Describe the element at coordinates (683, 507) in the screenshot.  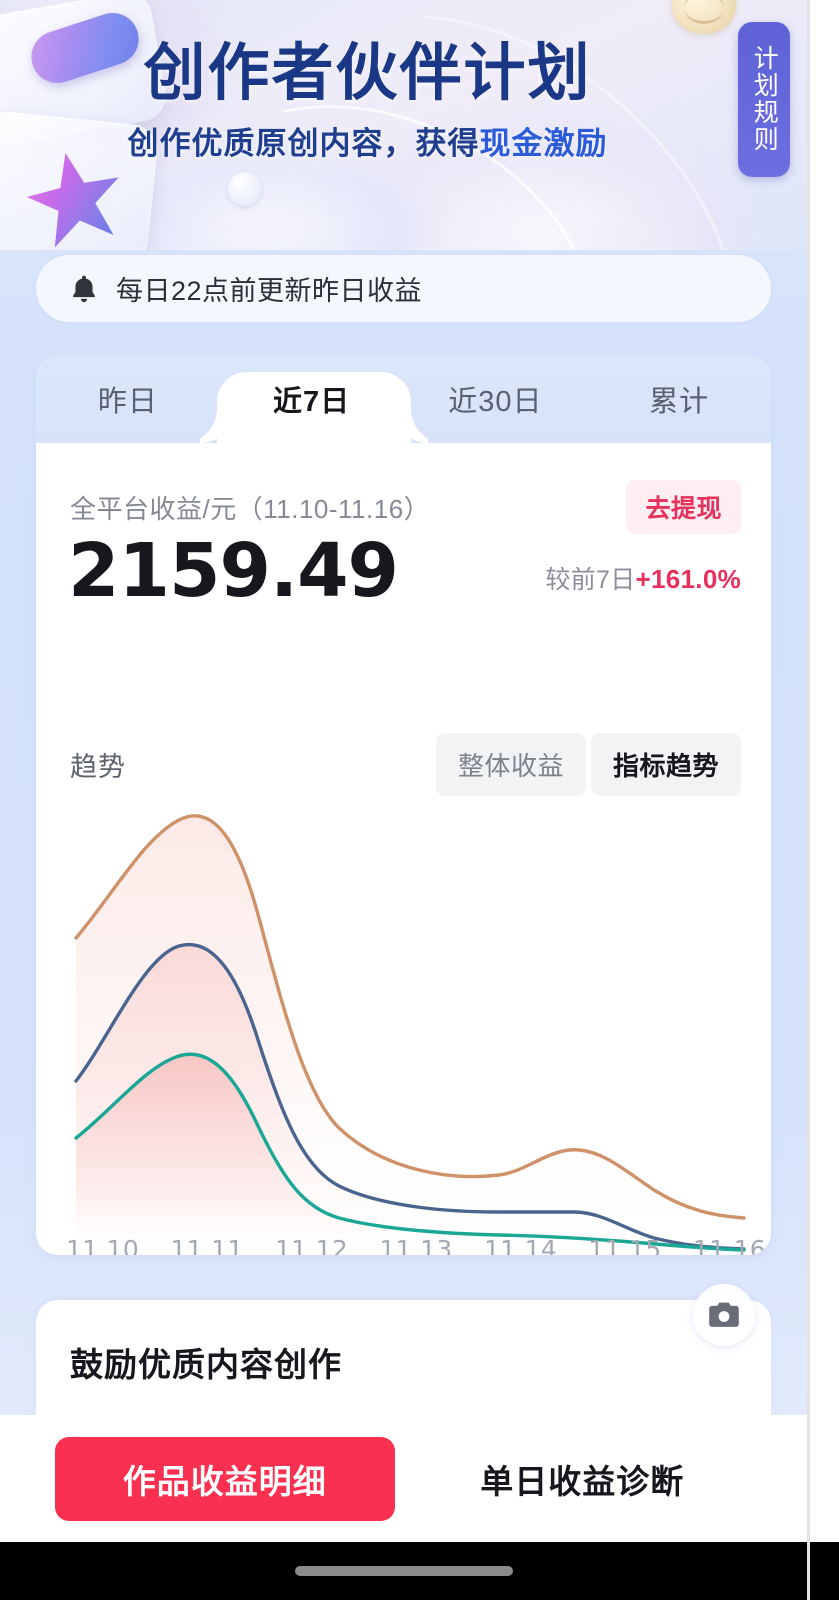
I see `withdraw-button: 去提现` at that location.